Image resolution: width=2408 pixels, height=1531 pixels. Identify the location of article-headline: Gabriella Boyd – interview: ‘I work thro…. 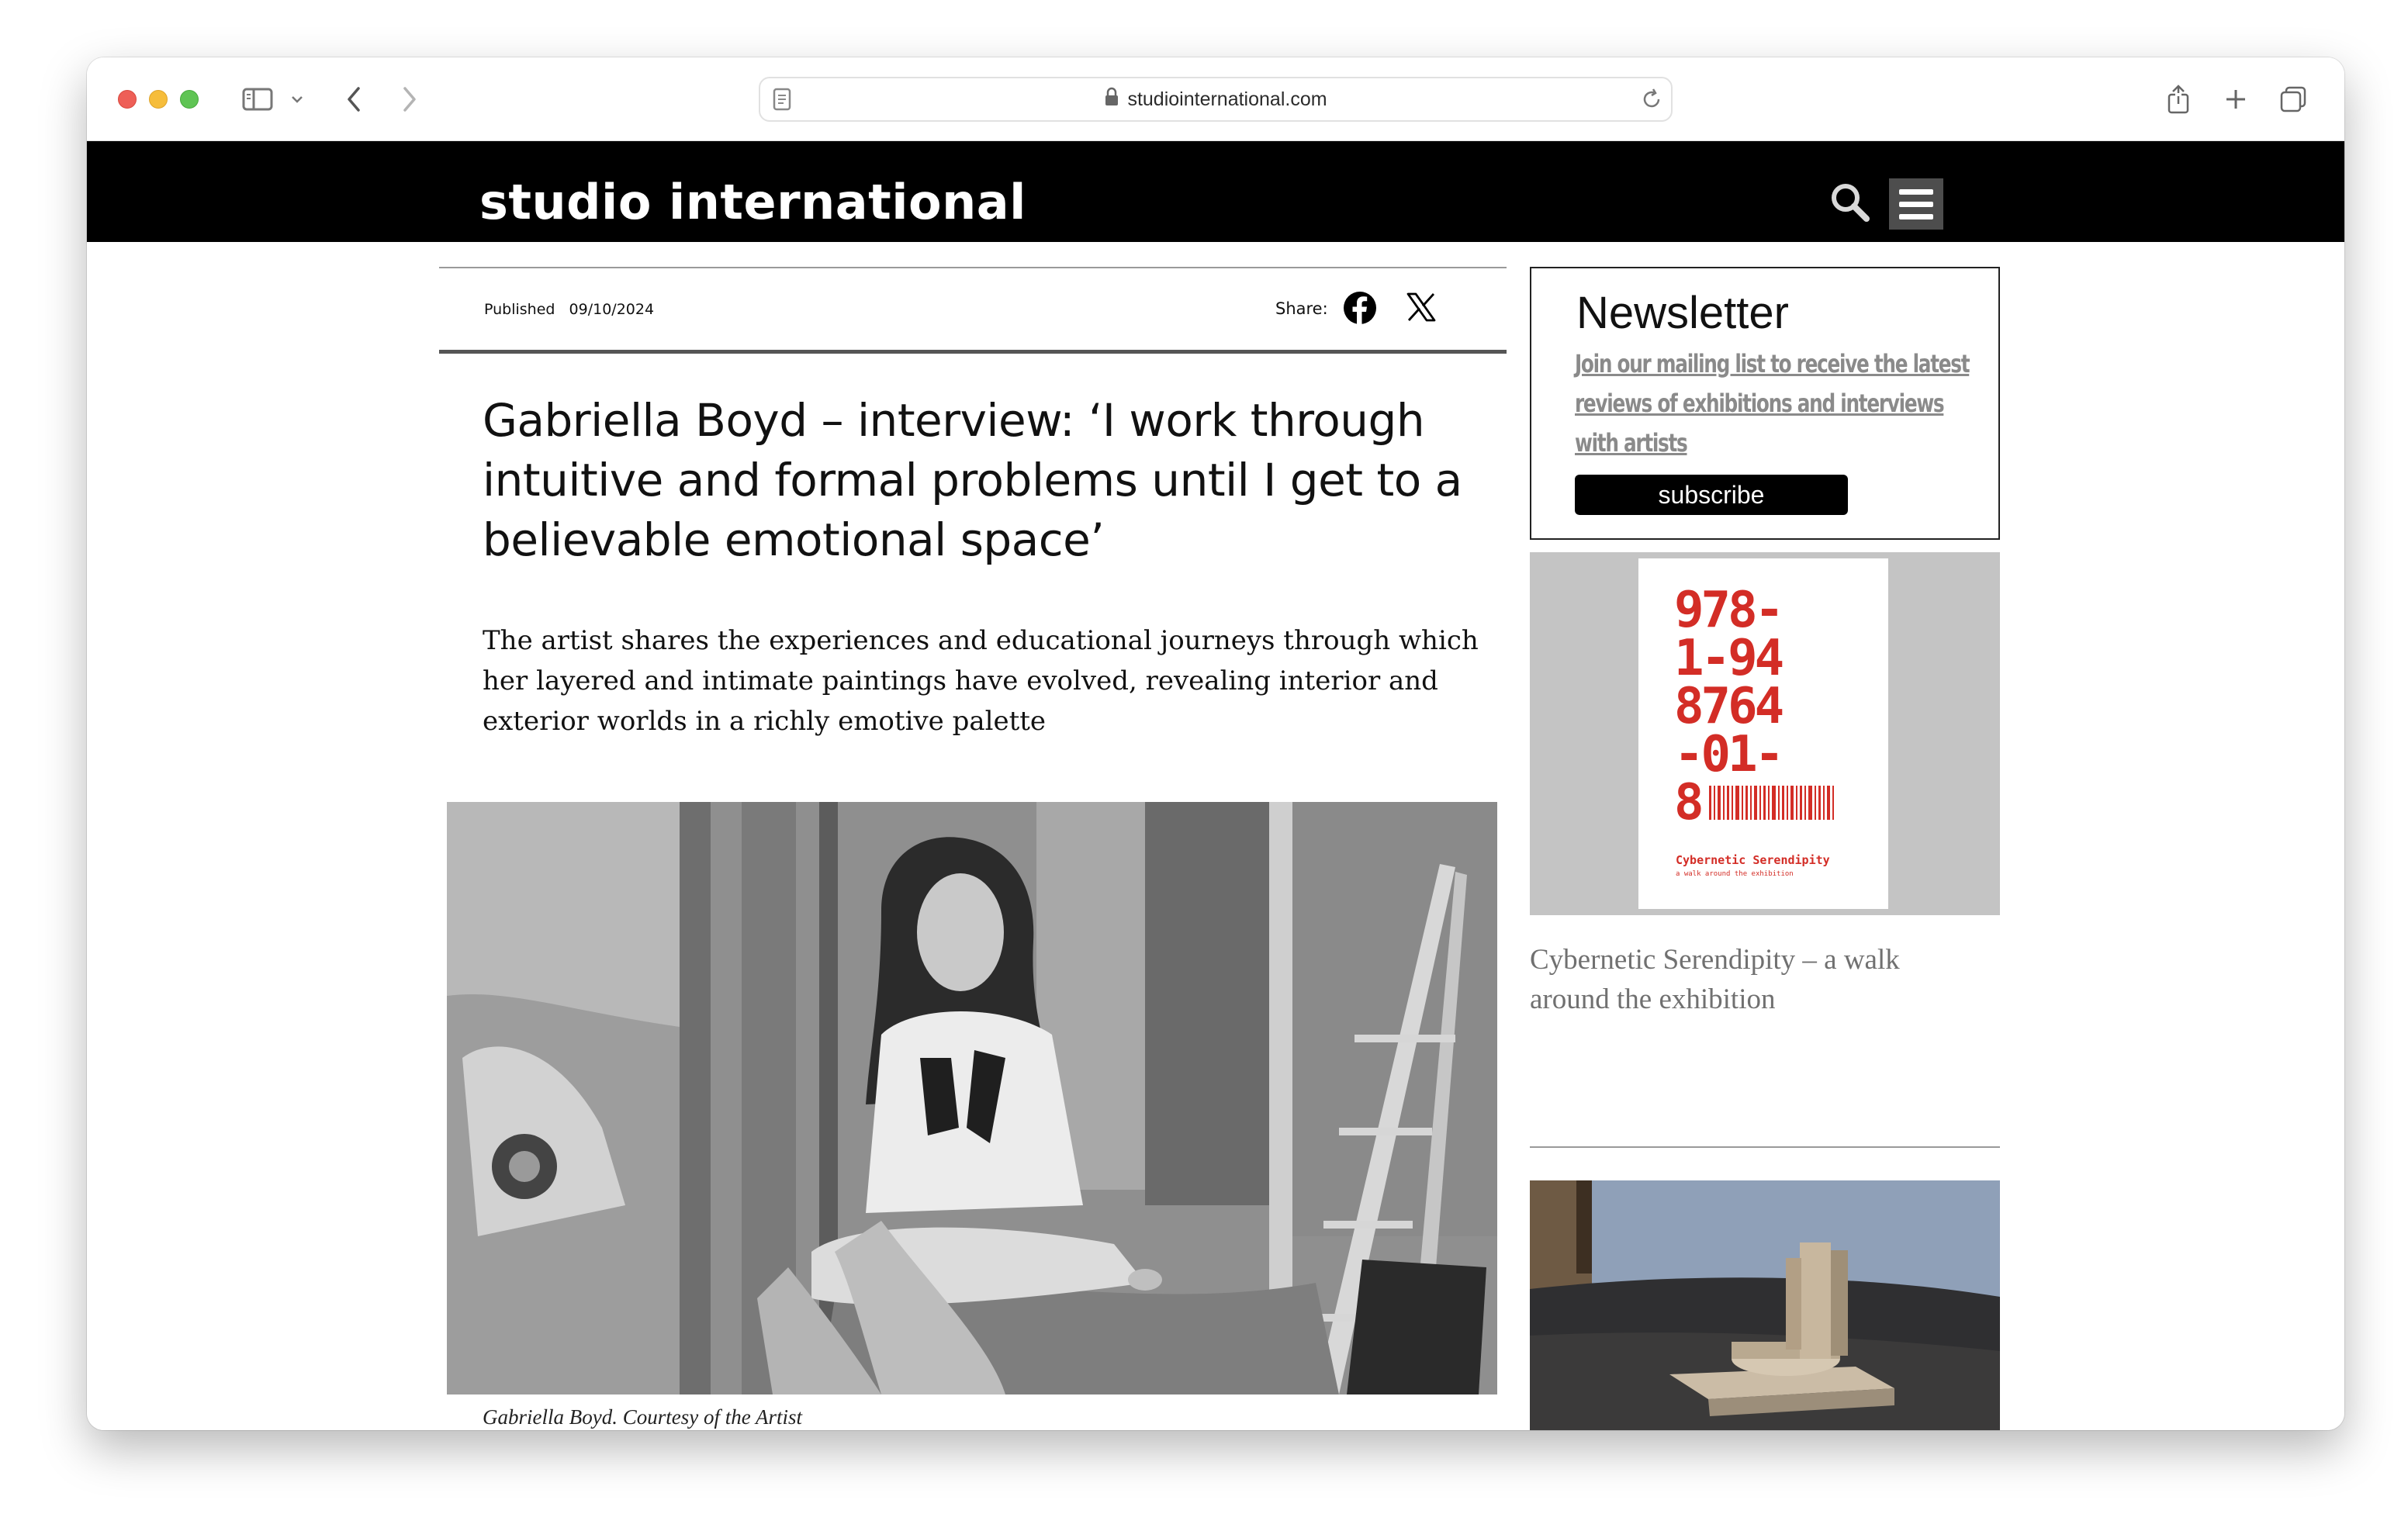
(973, 480).